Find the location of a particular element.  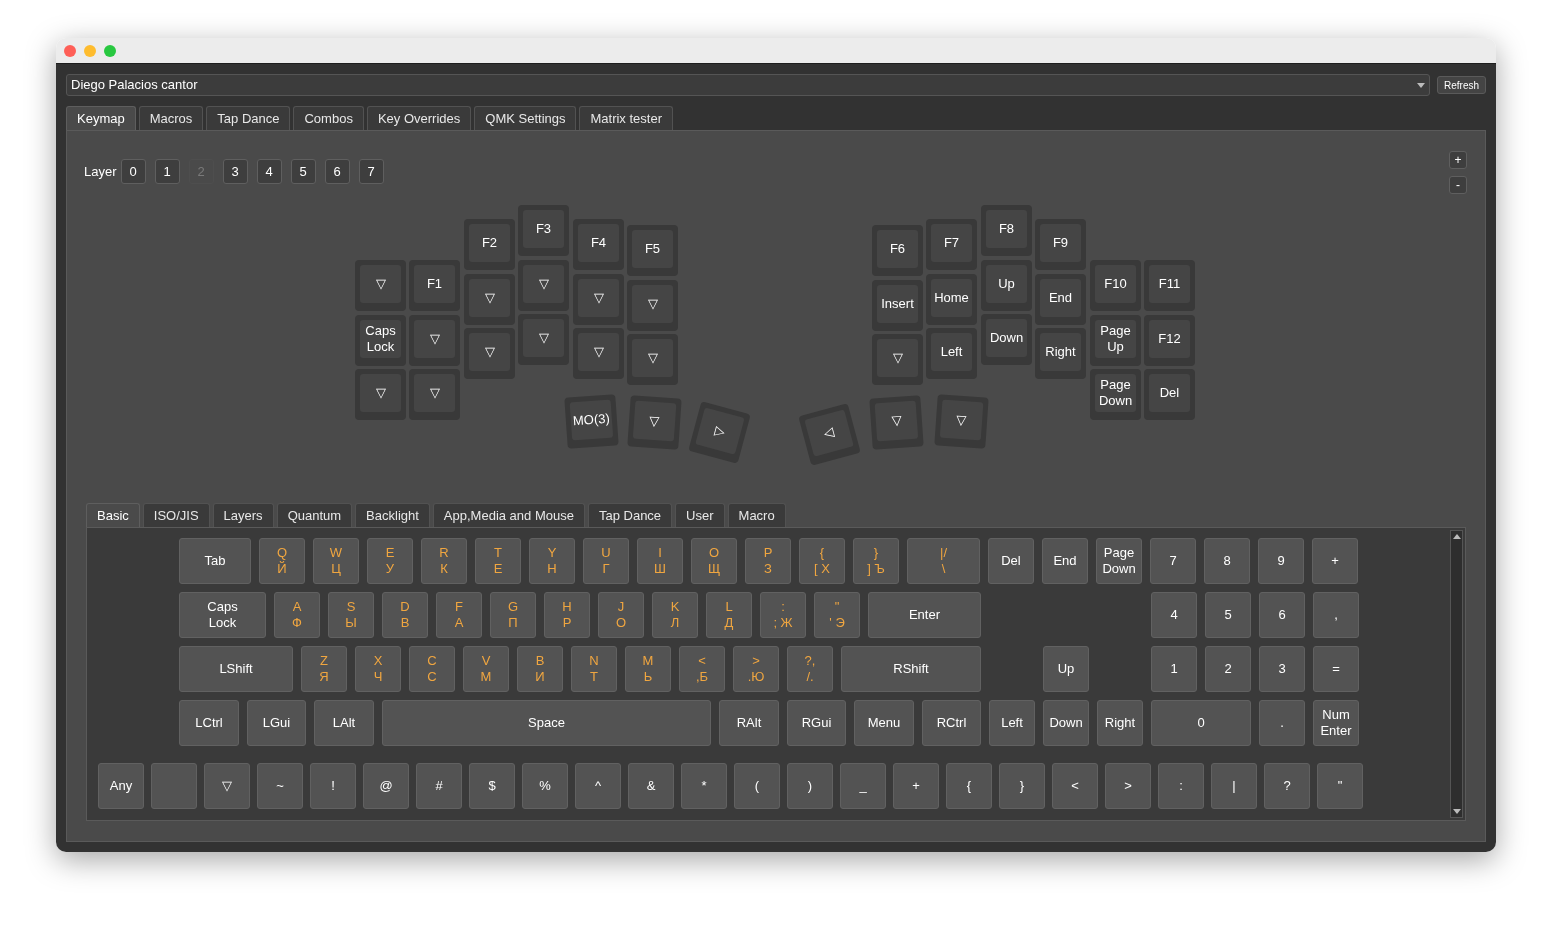

key: " ' Э is located at coordinates (837, 615).